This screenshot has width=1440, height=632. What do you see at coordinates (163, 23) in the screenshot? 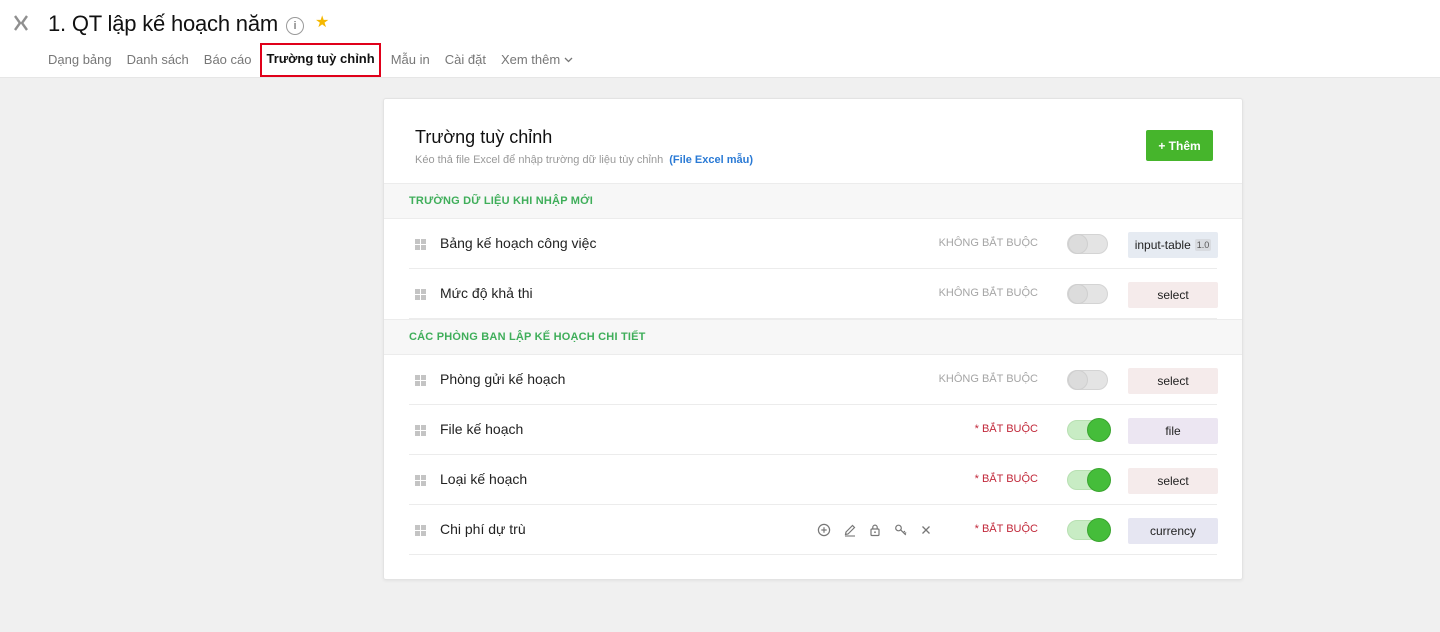
I see `page-title: 1. QT lập kế hoạch năm` at bounding box center [163, 23].